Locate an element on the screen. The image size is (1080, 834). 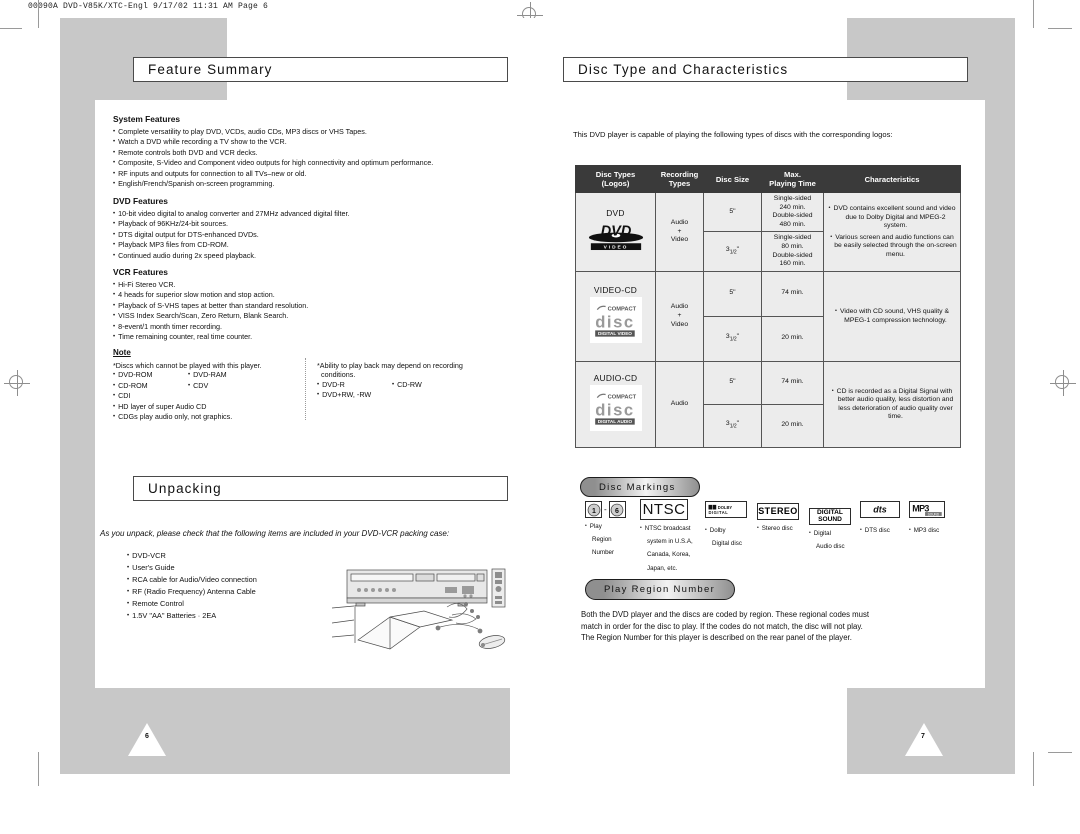
list-item: Playback of 96KHz/24-bit sources. is located at coordinates (308, 224).